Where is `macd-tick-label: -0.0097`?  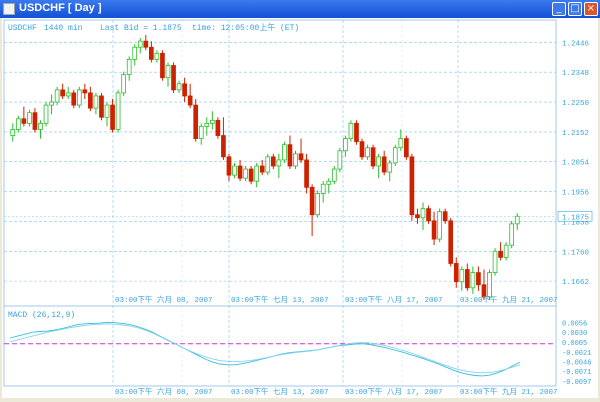
macd-tick-label: -0.0097 is located at coordinates (576, 383).